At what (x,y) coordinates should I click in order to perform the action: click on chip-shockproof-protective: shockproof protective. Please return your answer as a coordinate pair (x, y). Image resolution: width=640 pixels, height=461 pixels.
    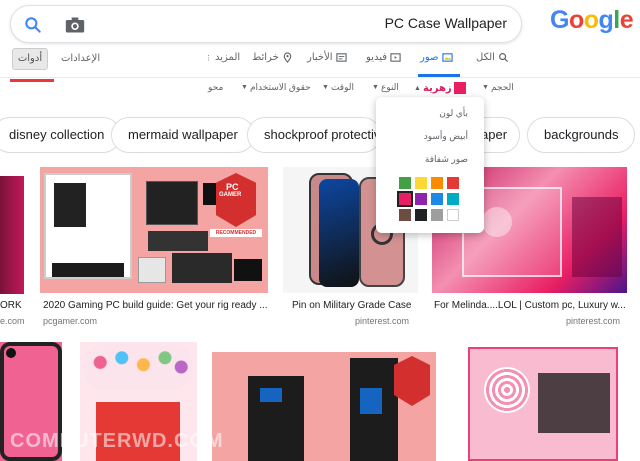
    Looking at the image, I should click on (314, 135).